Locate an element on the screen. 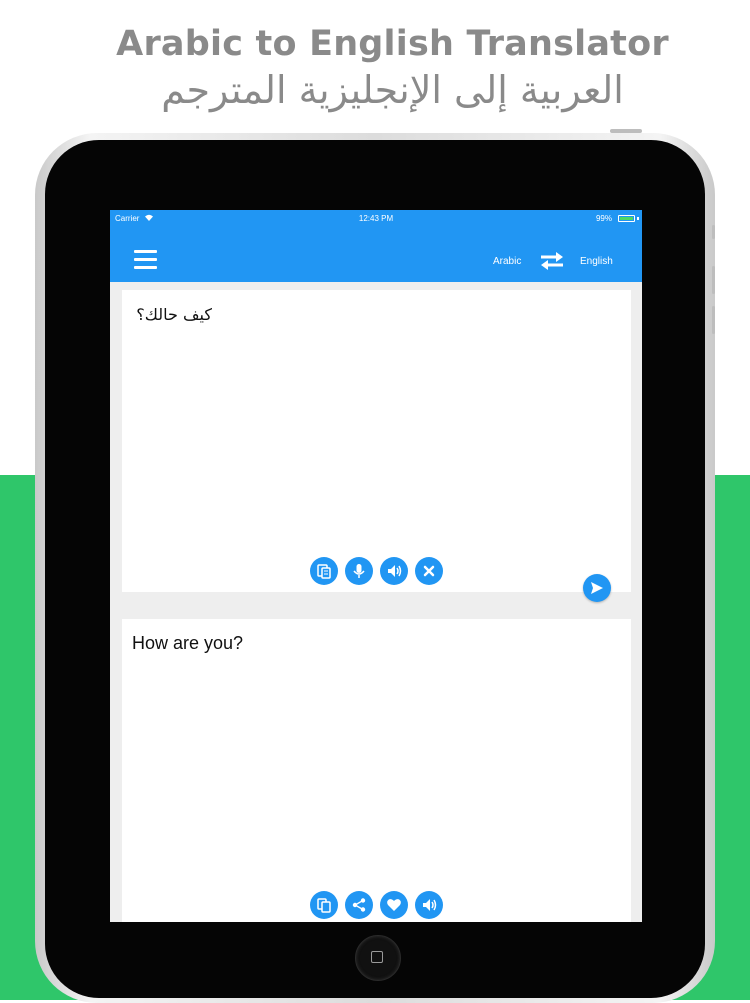  favorite-icon is located at coordinates (394, 905).